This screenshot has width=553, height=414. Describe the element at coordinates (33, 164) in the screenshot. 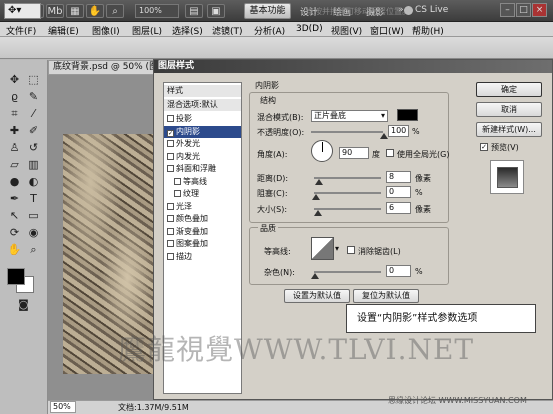

I see `gradient-tool-icon: ▥` at that location.